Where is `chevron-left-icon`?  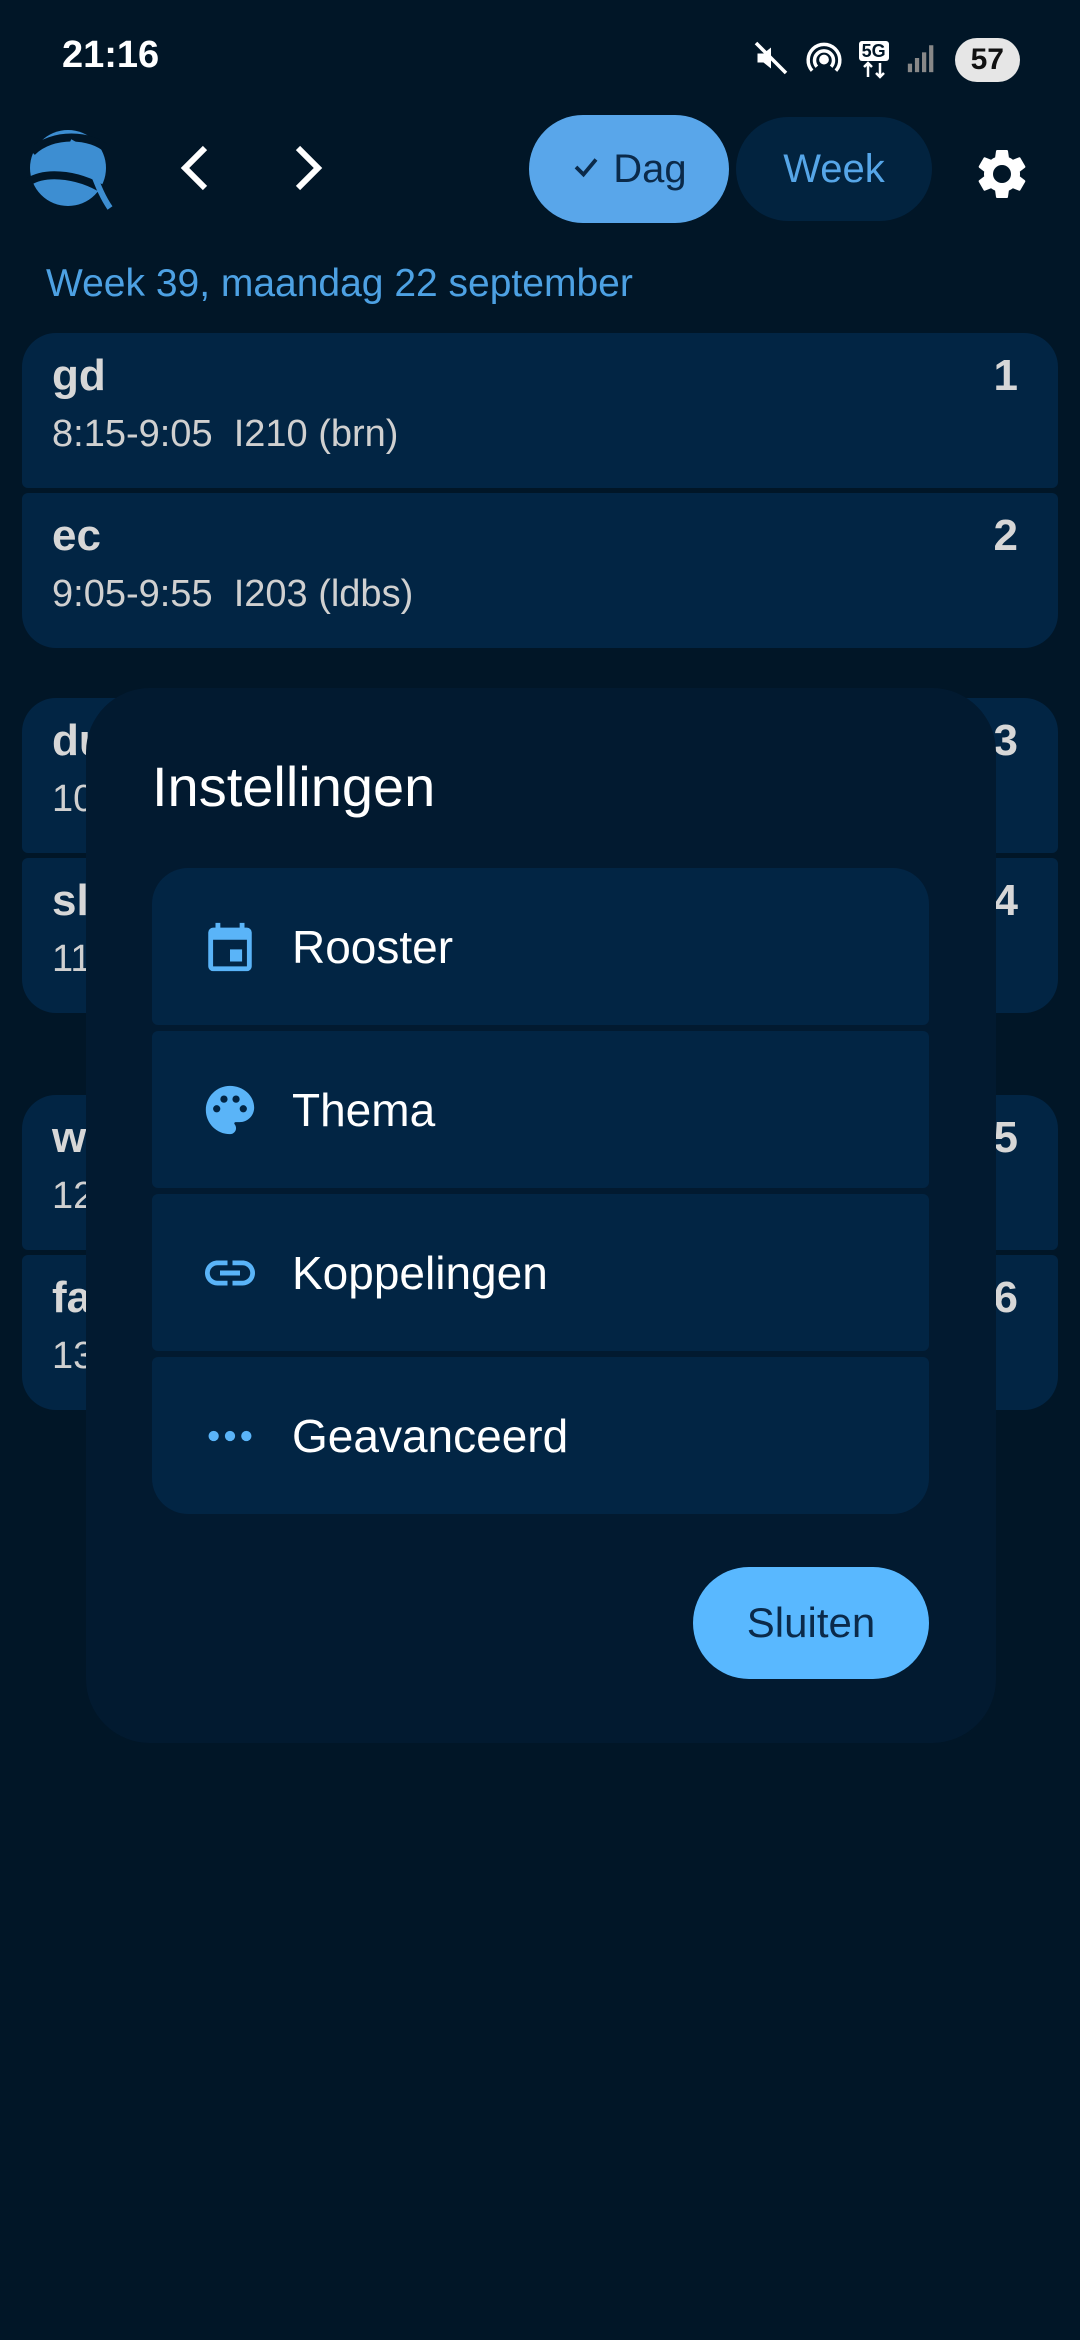 chevron-left-icon is located at coordinates (195, 170).